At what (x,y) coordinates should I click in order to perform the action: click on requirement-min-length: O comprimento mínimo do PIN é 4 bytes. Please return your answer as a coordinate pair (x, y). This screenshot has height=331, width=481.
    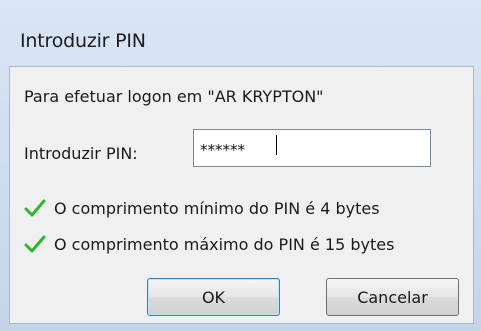
    Looking at the image, I should click on (202, 208).